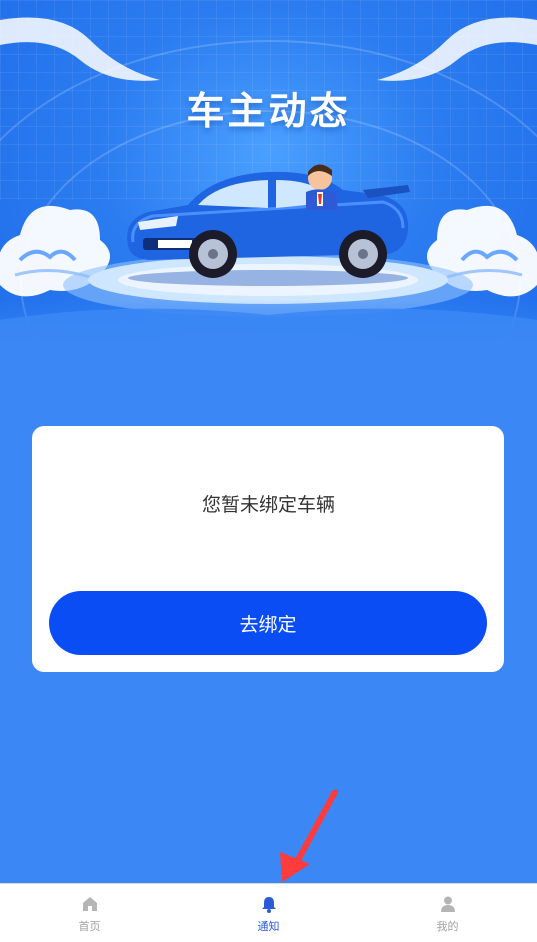  Describe the element at coordinates (268, 623) in the screenshot. I see `bind-vehicle-button: 去绑定` at that location.